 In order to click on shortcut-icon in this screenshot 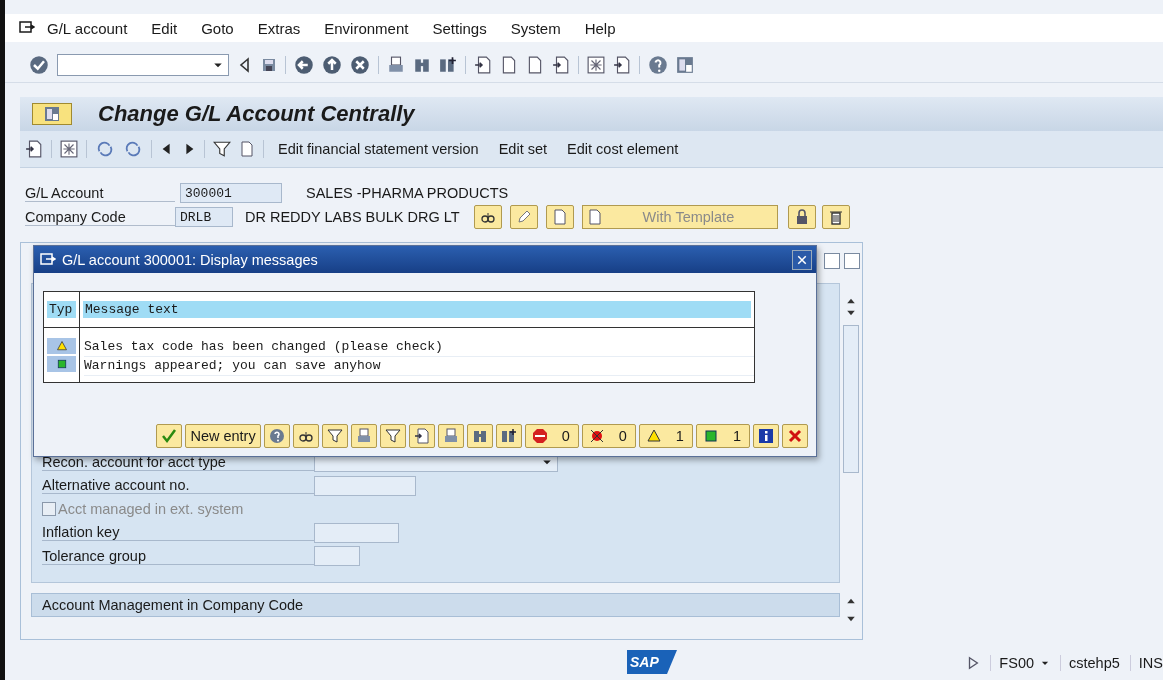, I will do `click(622, 65)`.